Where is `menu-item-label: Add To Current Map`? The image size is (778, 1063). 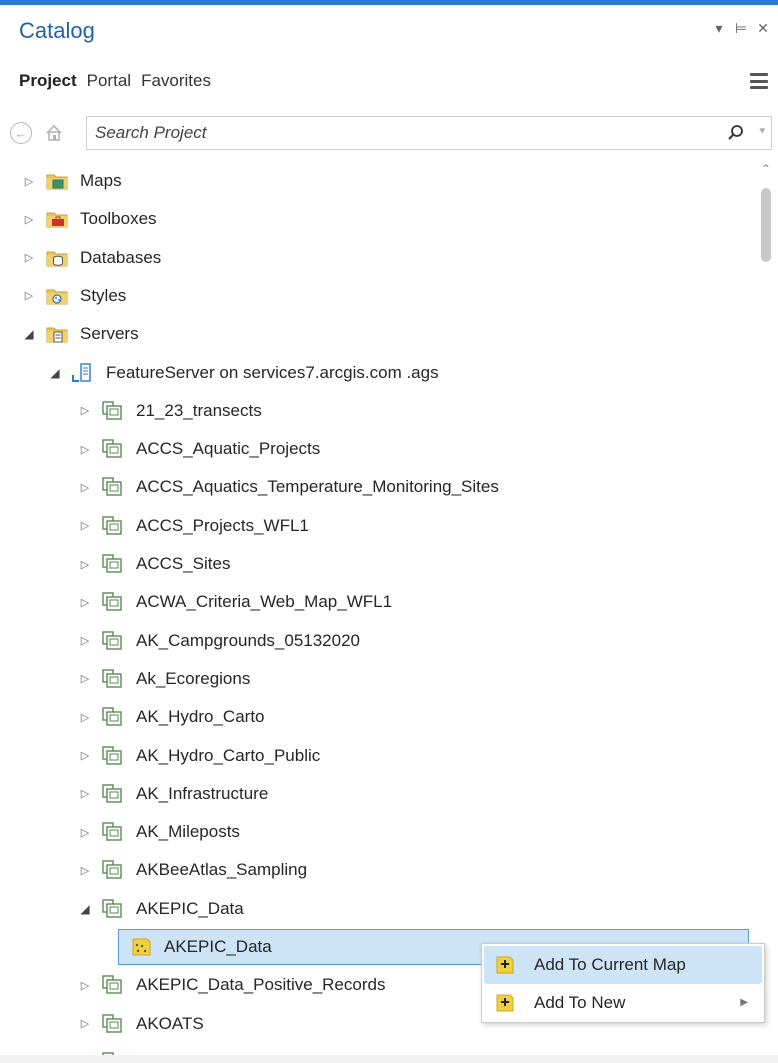 menu-item-label: Add To Current Map is located at coordinates (610, 964).